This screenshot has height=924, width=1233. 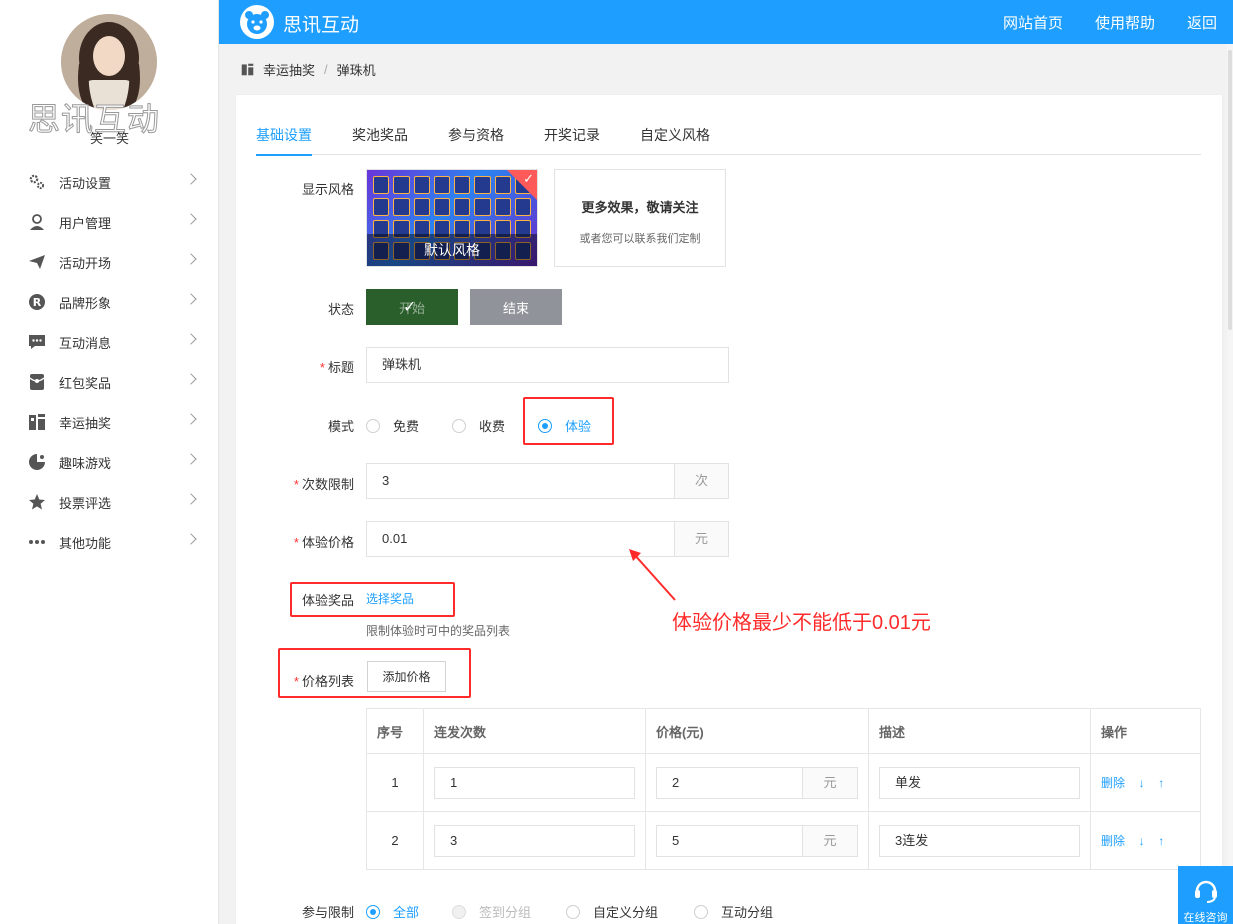 I want to click on col-count-header: 连发次数, so click(x=534, y=731).